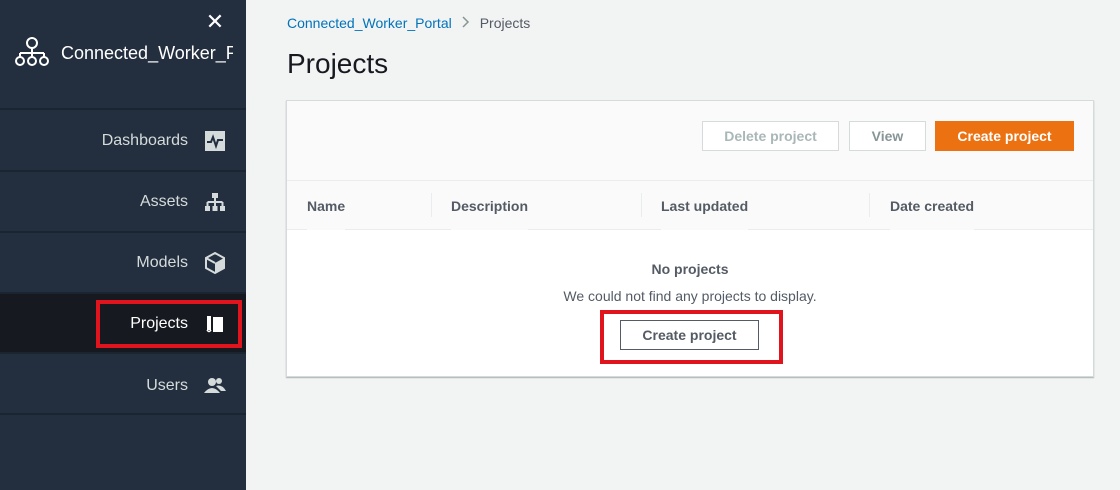 The height and width of the screenshot is (490, 1120). What do you see at coordinates (490, 205) in the screenshot?
I see `column-header-description: Description` at bounding box center [490, 205].